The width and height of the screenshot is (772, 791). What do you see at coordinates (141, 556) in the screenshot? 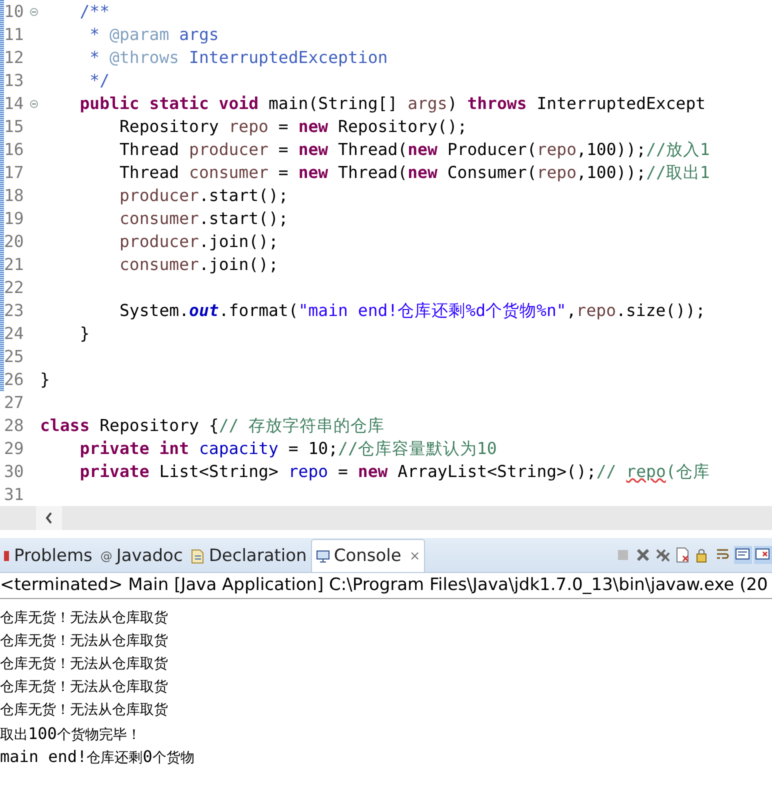
I see `view-tab: @ Javadoc` at bounding box center [141, 556].